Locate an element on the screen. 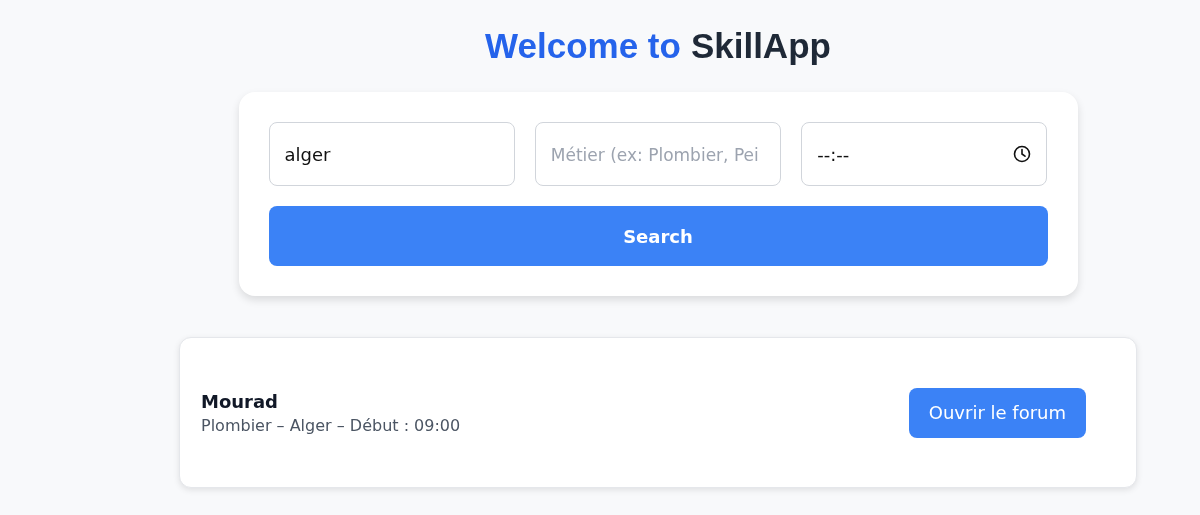 The height and width of the screenshot is (515, 1200). location-field: alger is located at coordinates (391, 154).